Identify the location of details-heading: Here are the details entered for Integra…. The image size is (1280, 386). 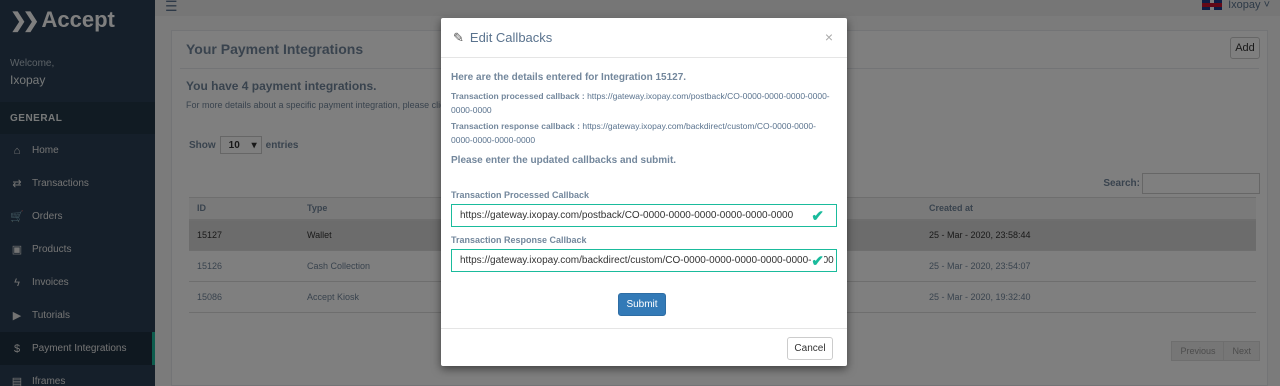
(569, 77).